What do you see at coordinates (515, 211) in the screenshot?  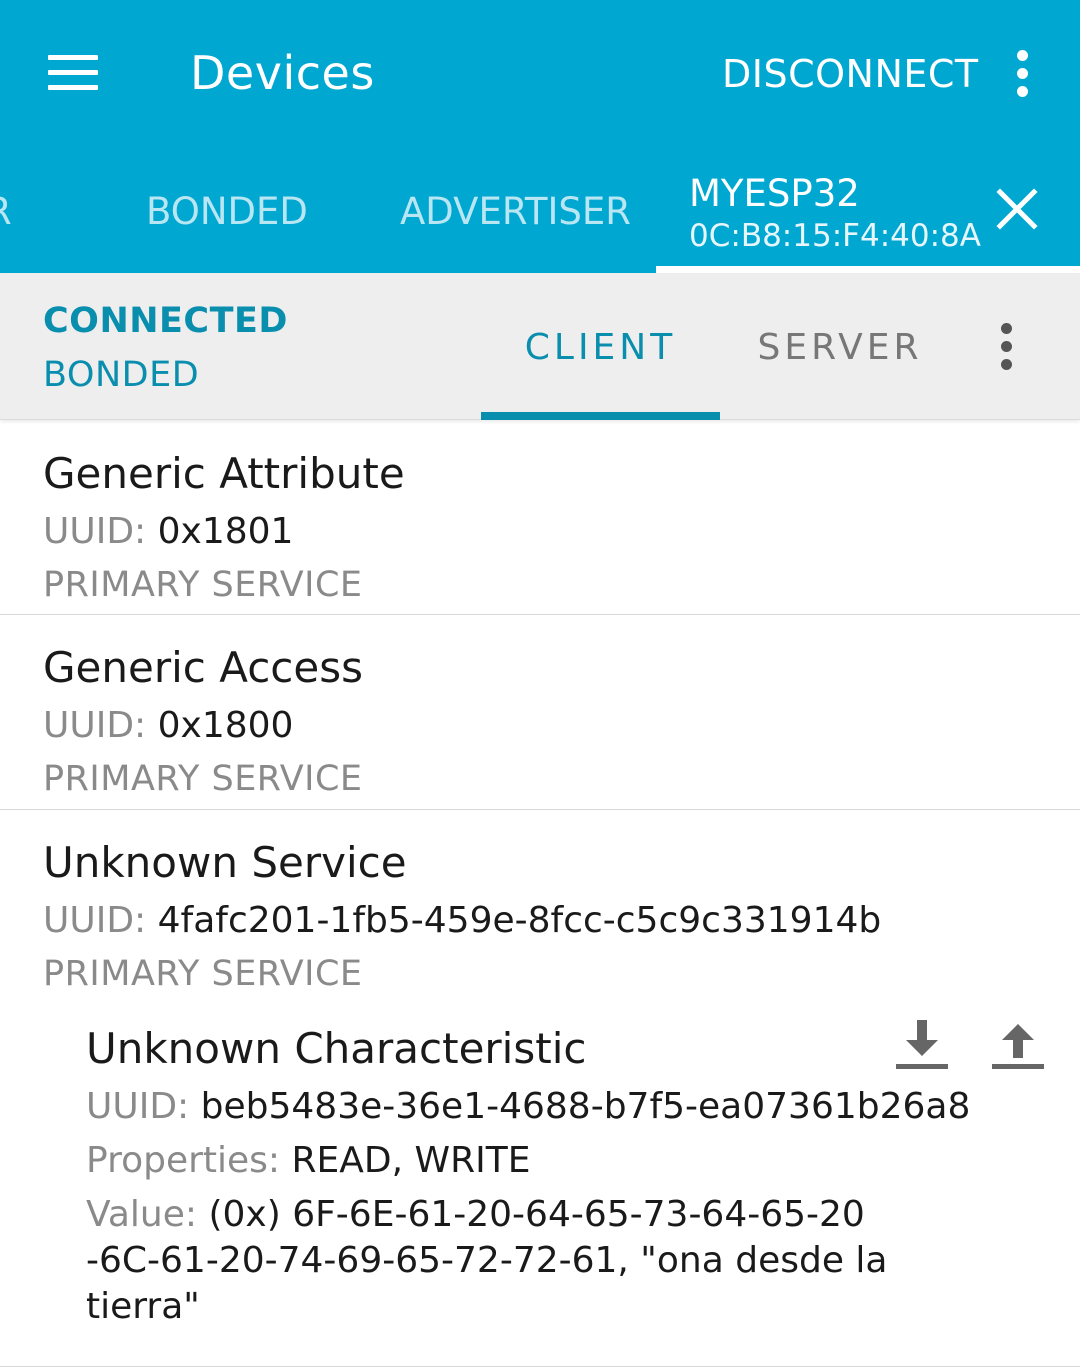 I see `tab-advertiser: ADVERTISER` at bounding box center [515, 211].